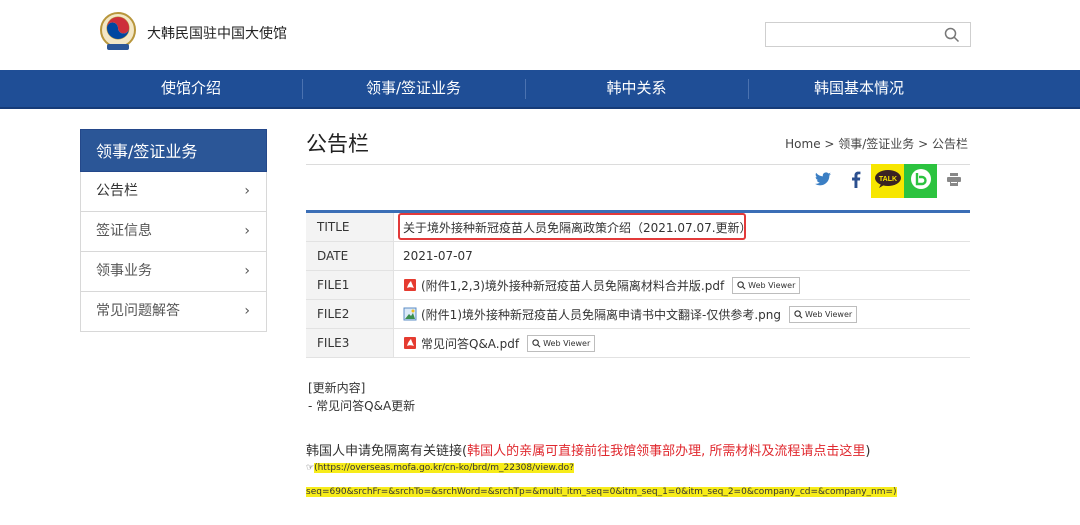 Image resolution: width=1080 pixels, height=525 pixels. Describe the element at coordinates (337, 388) in the screenshot. I see `update-heading: [更新内容]` at that location.